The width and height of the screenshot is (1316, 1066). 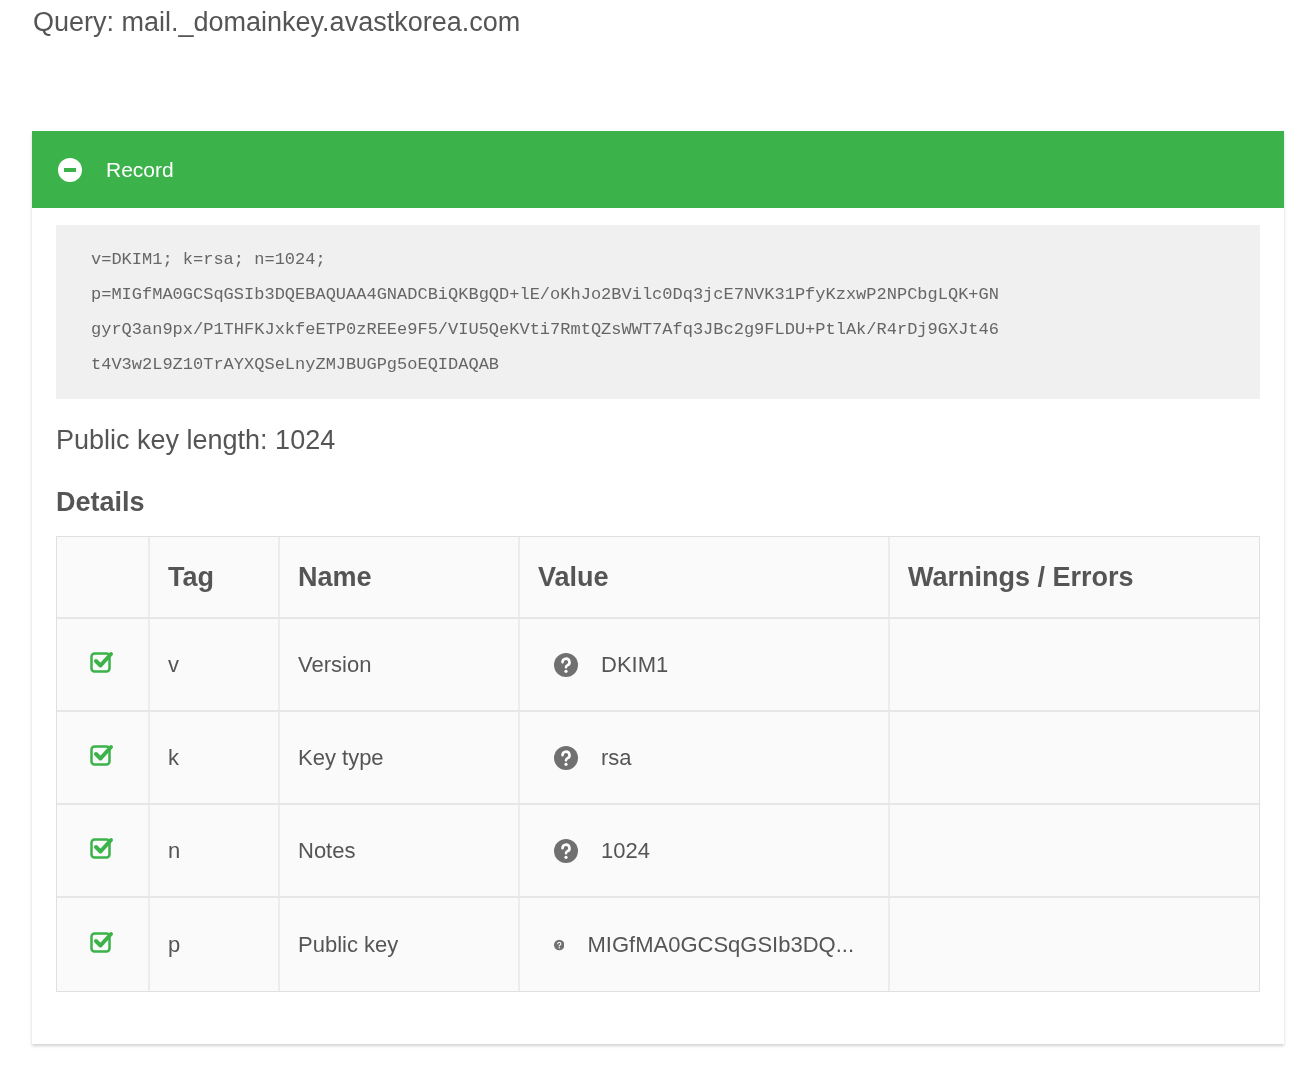 What do you see at coordinates (658, 169) in the screenshot?
I see `record-header: Record` at bounding box center [658, 169].